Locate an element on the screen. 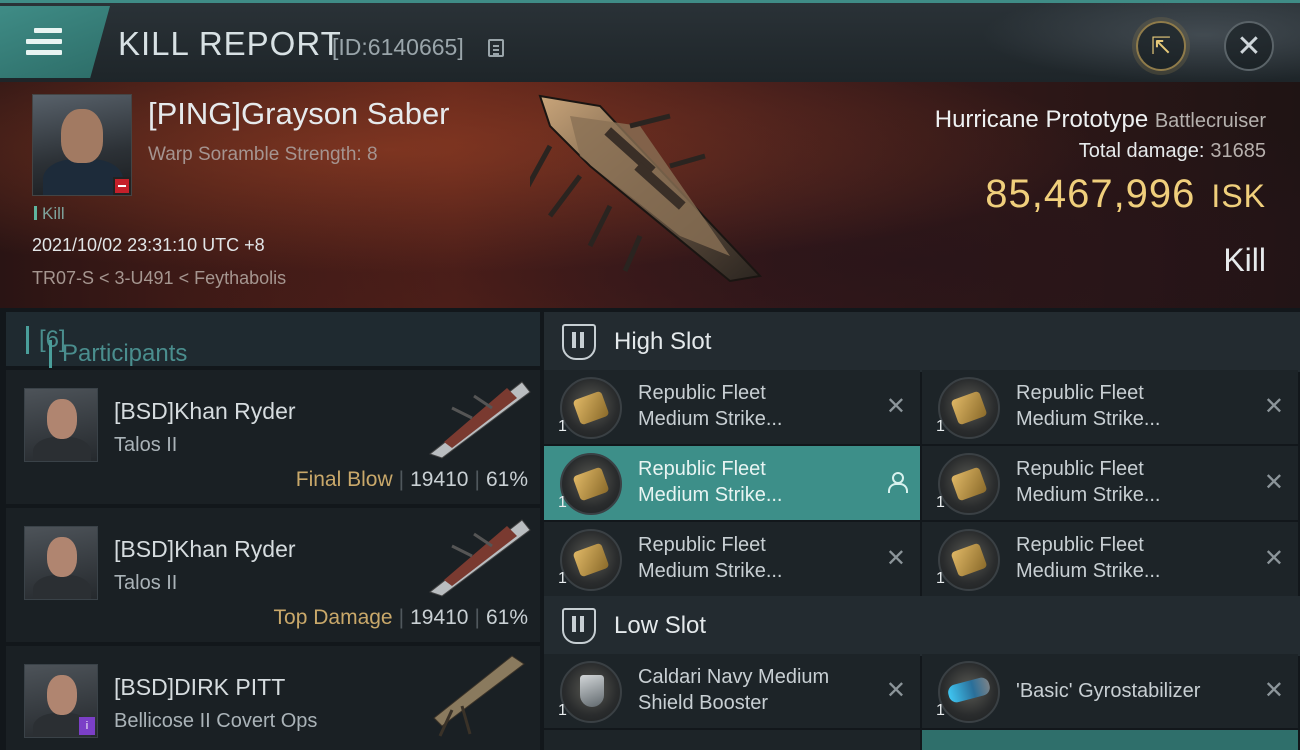 The height and width of the screenshot is (750, 1300). participant-name: [BSD]DIRK PITT is located at coordinates (200, 687).